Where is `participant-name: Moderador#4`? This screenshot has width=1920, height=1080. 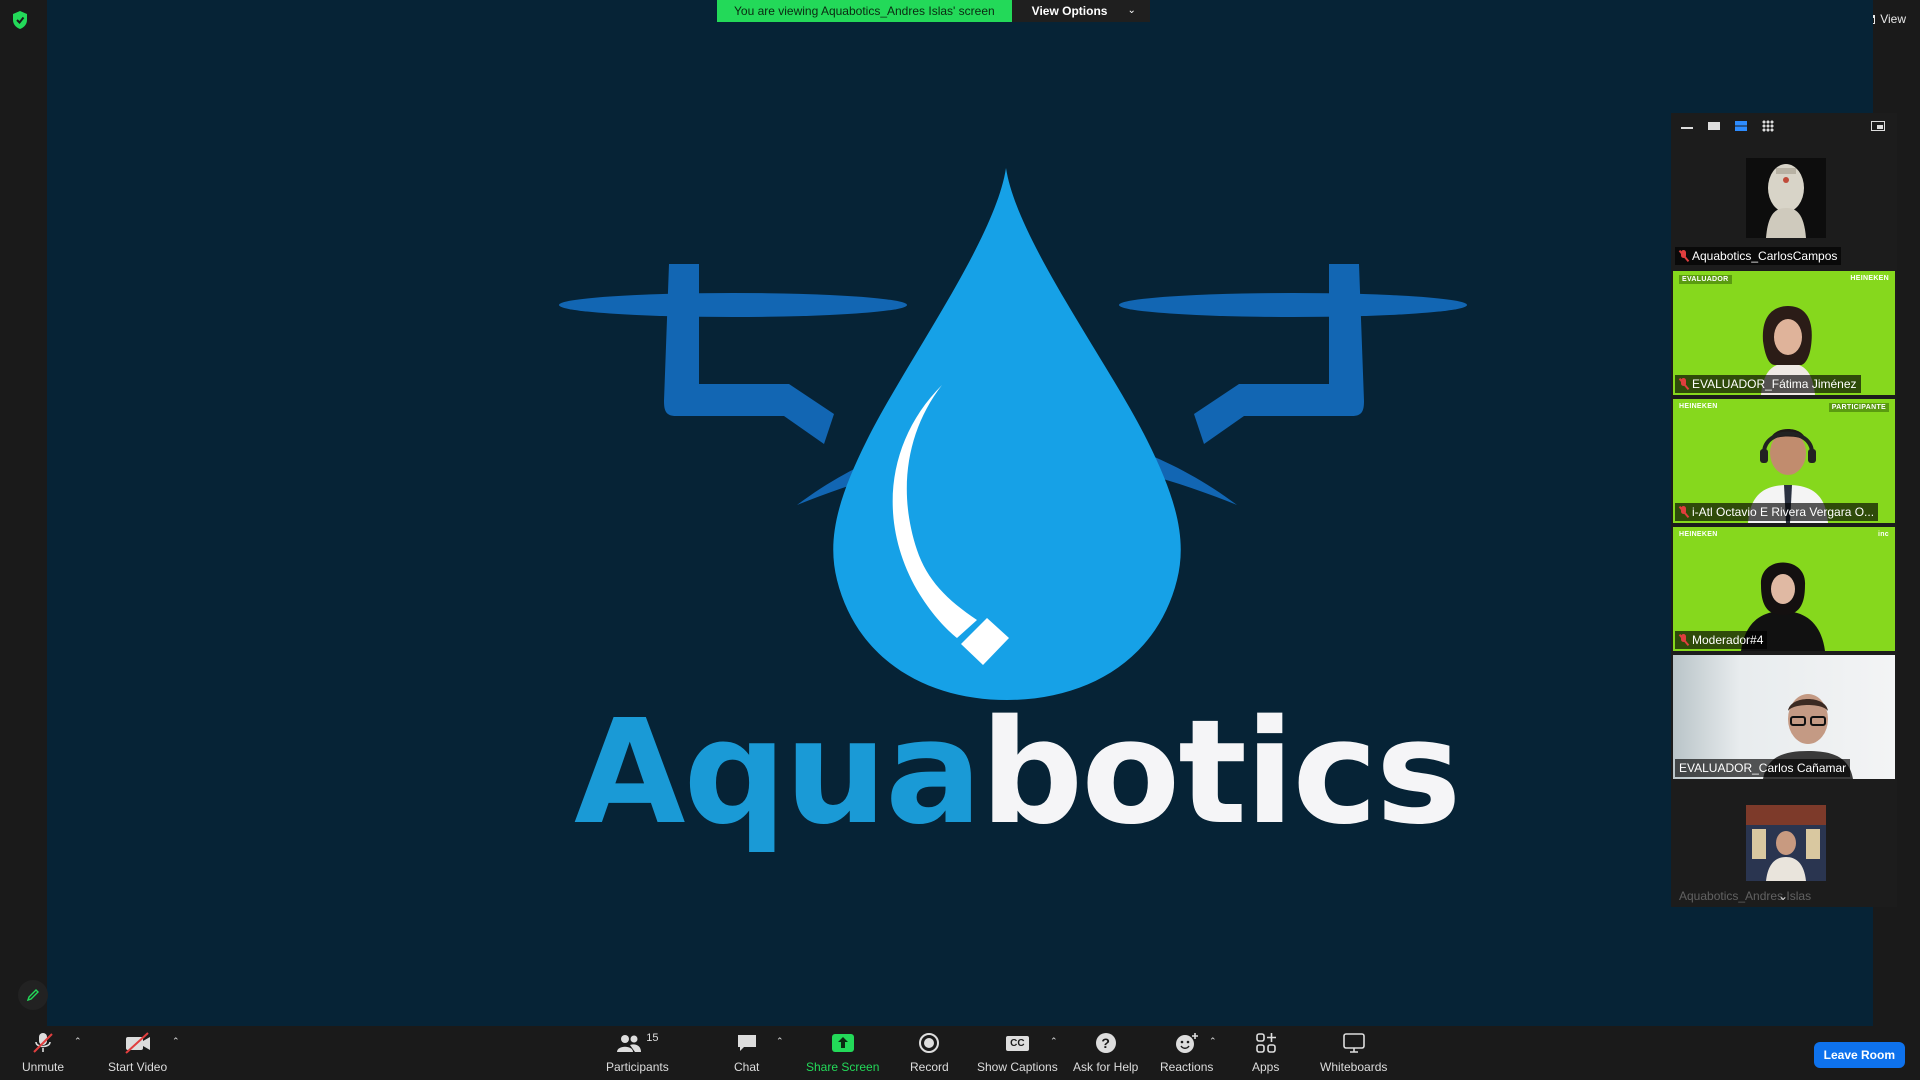 participant-name: Moderador#4 is located at coordinates (1721, 640).